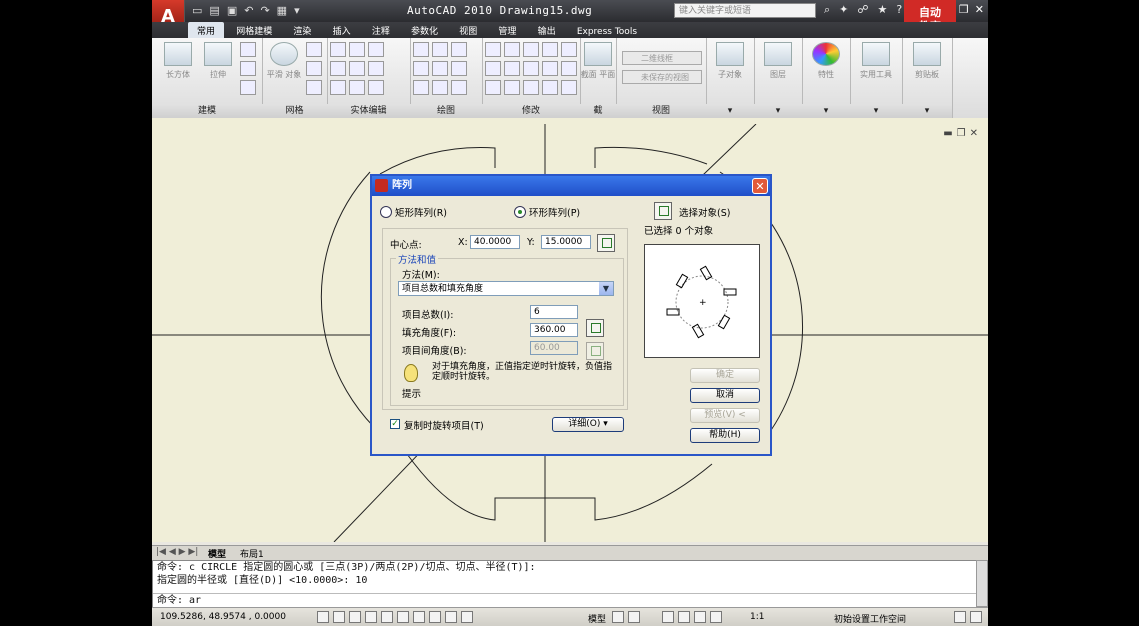 The height and width of the screenshot is (626, 1139). I want to click on scale-icon, so click(512, 68).